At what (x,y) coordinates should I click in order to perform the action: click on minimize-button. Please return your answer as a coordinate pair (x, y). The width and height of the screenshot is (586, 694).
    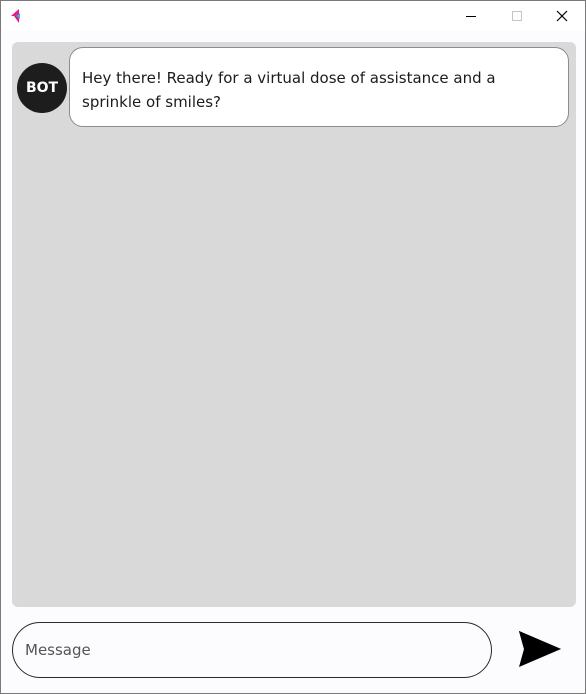
    Looking at the image, I should click on (471, 16).